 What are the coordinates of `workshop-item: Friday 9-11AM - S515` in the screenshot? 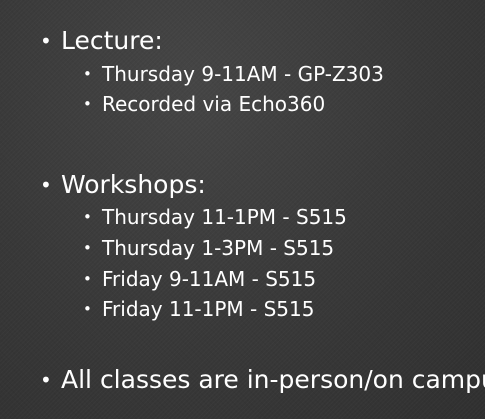 It's located at (199, 279).